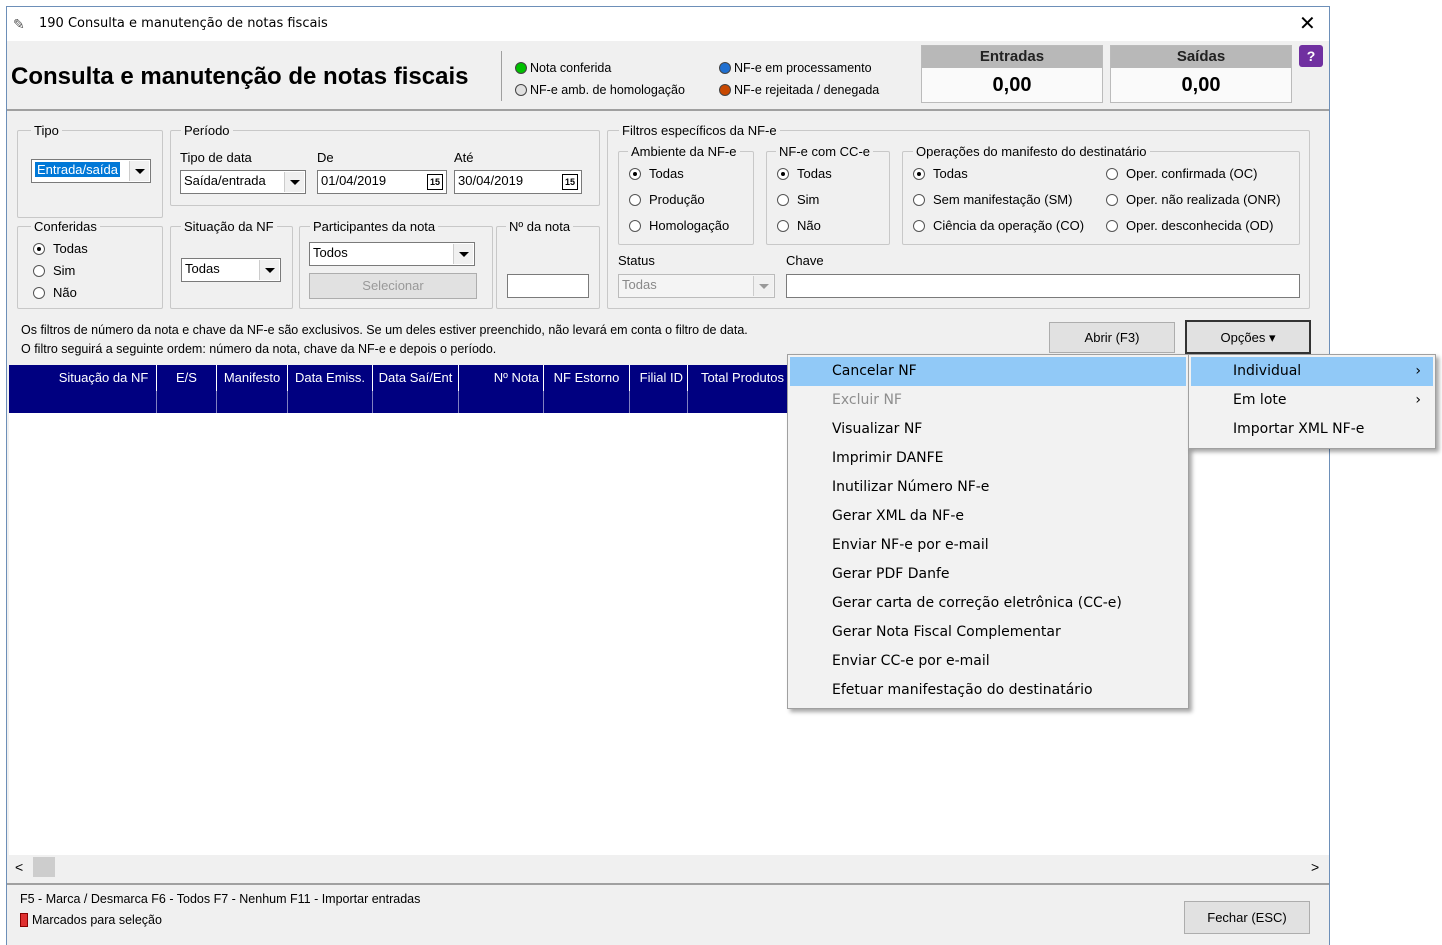 The image size is (1442, 945). I want to click on manifesto-todas-radio: Todas, so click(940, 173).